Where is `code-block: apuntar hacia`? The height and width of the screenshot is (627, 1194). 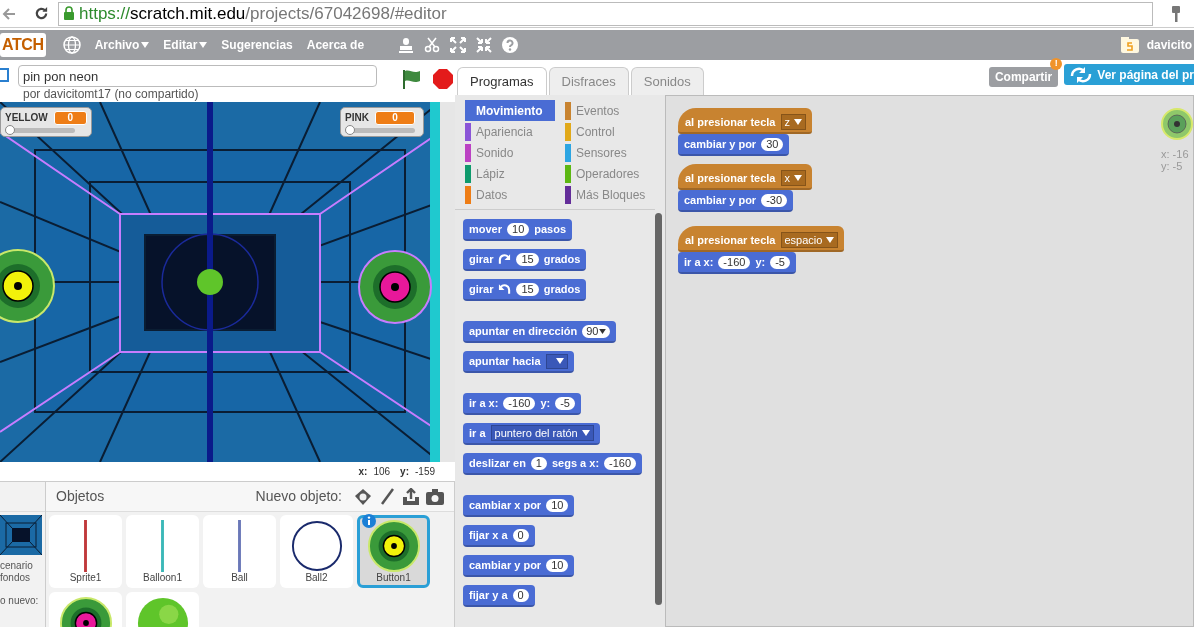 code-block: apuntar hacia is located at coordinates (518, 362).